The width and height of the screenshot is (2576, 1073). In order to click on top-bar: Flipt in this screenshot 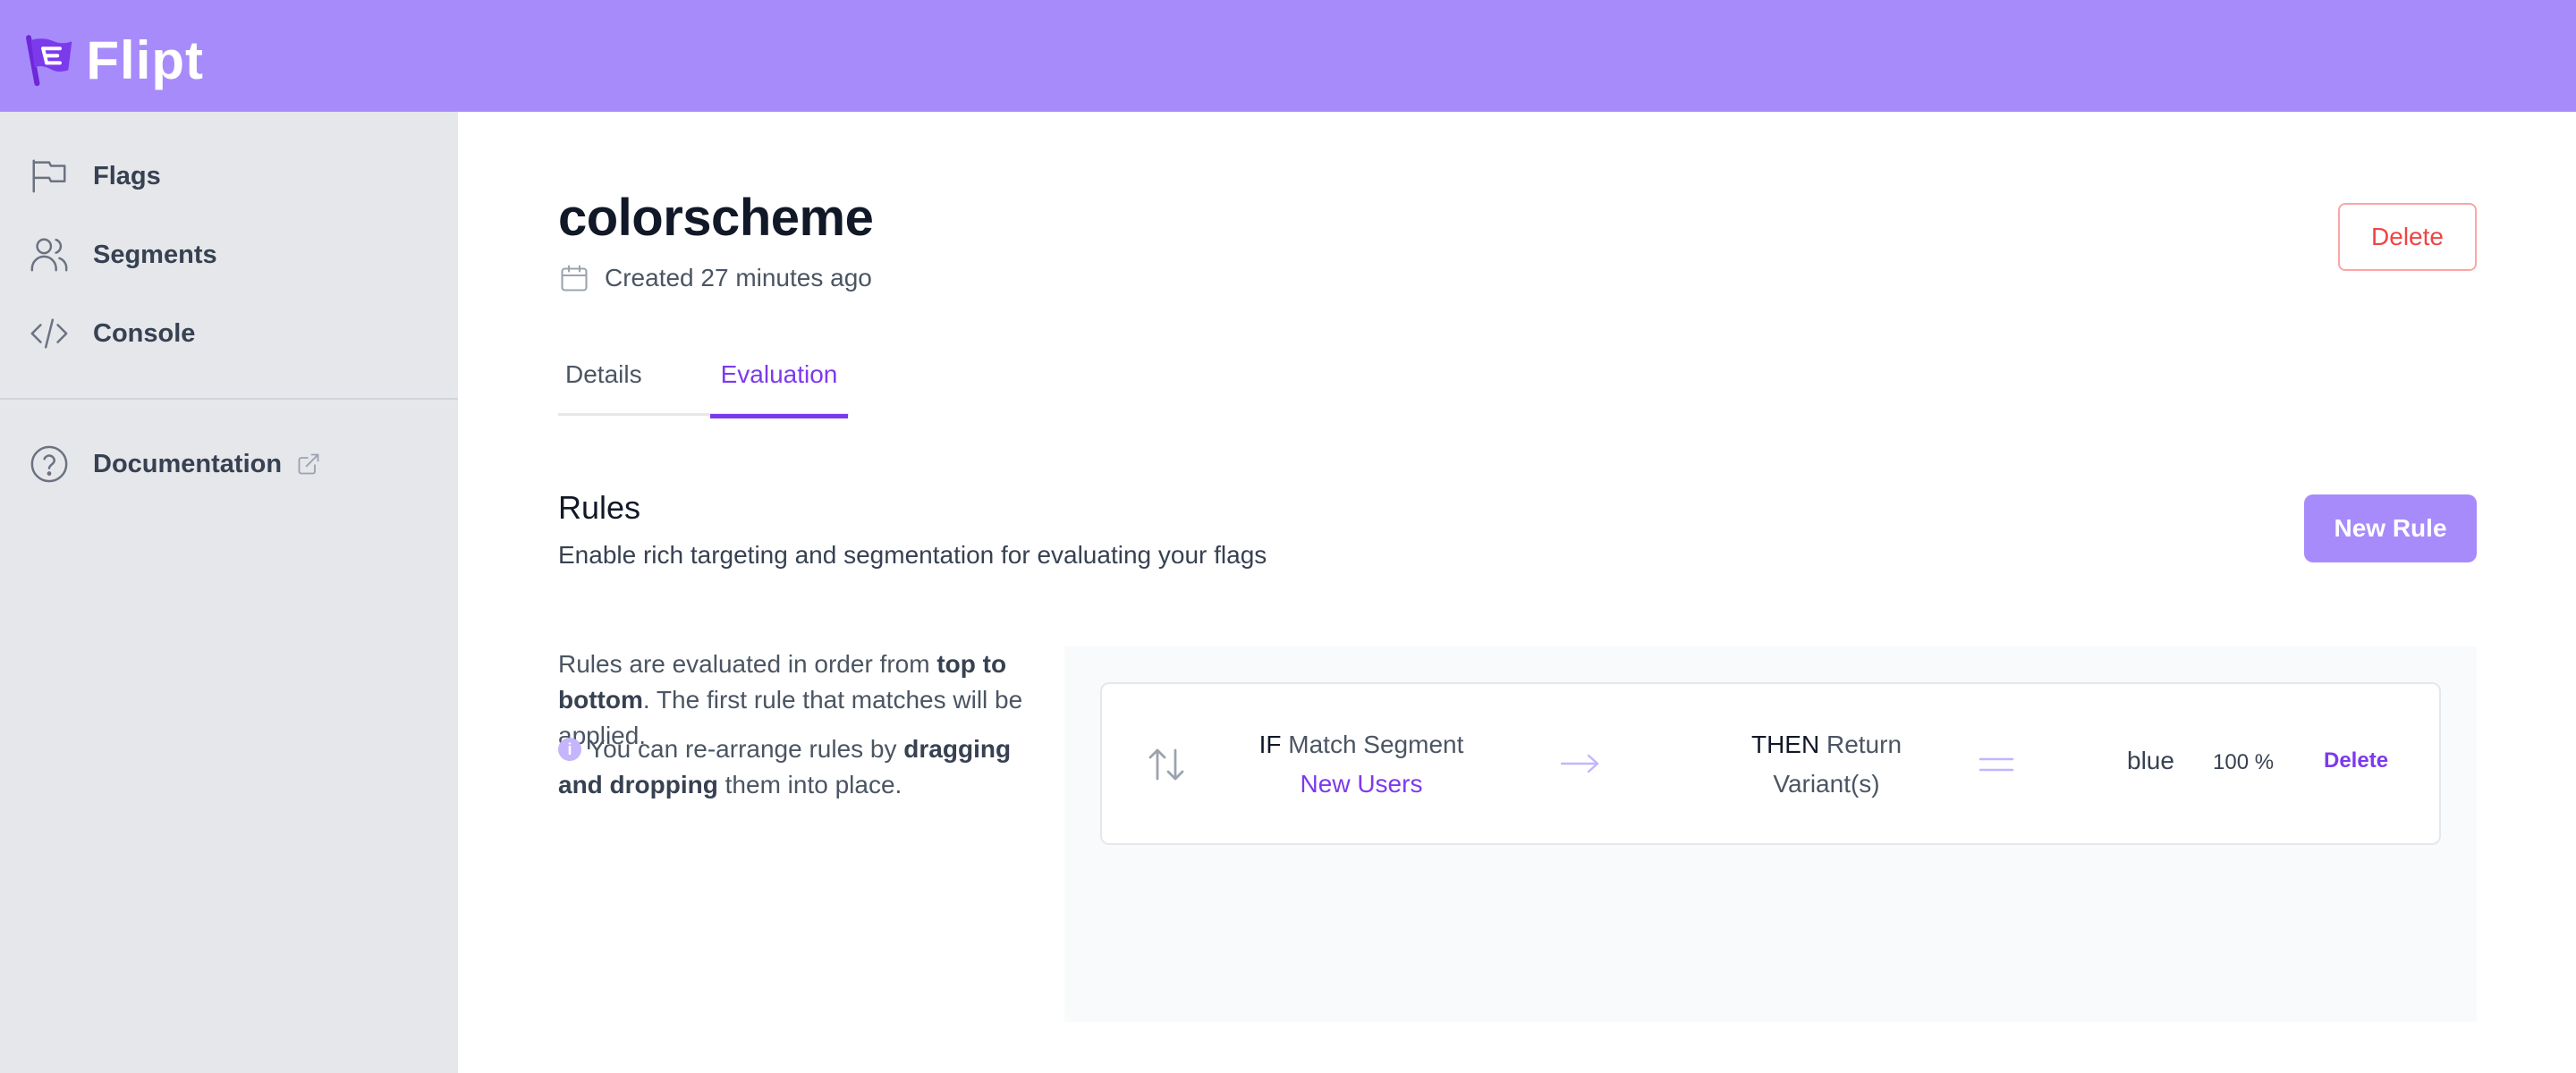, I will do `click(1288, 56)`.